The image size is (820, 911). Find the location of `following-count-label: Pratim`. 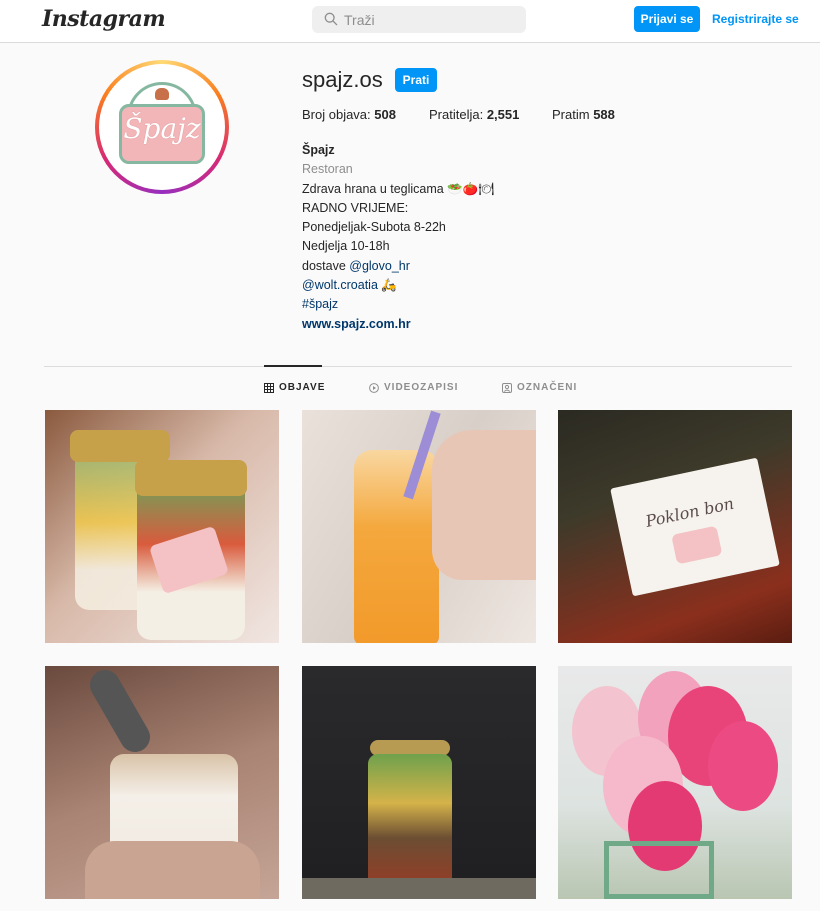

following-count-label: Pratim is located at coordinates (571, 114).